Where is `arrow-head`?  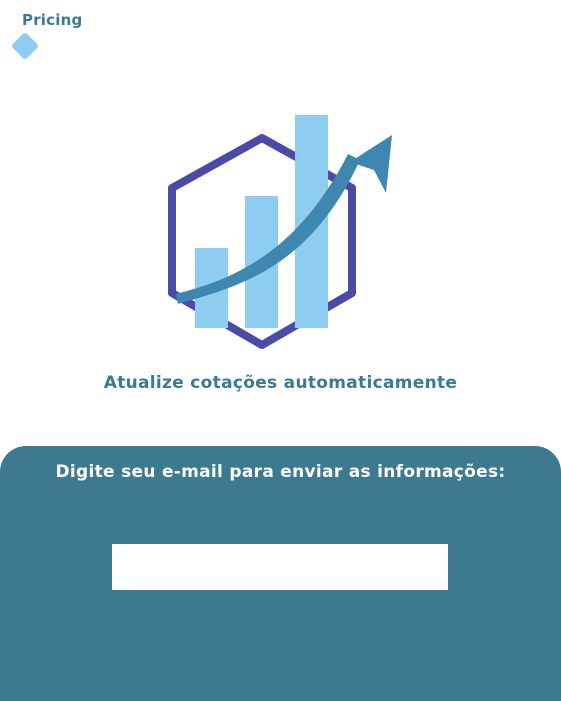 arrow-head is located at coordinates (371, 164).